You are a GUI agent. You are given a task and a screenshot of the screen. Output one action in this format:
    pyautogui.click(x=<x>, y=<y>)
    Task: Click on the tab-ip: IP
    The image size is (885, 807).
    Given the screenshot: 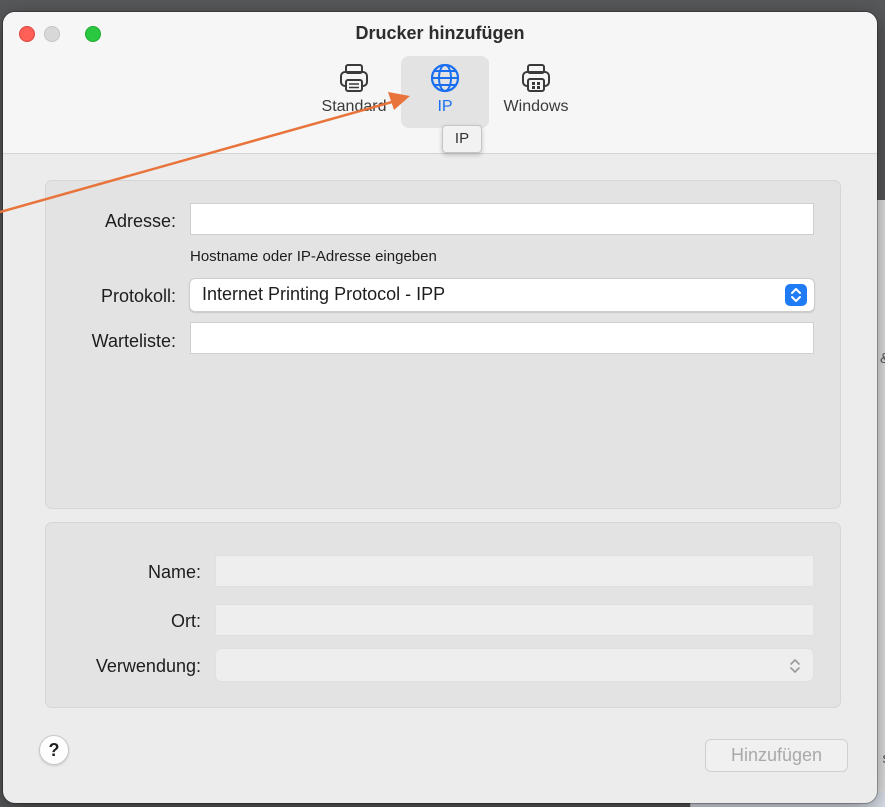 What is the action you would take?
    pyautogui.click(x=445, y=92)
    